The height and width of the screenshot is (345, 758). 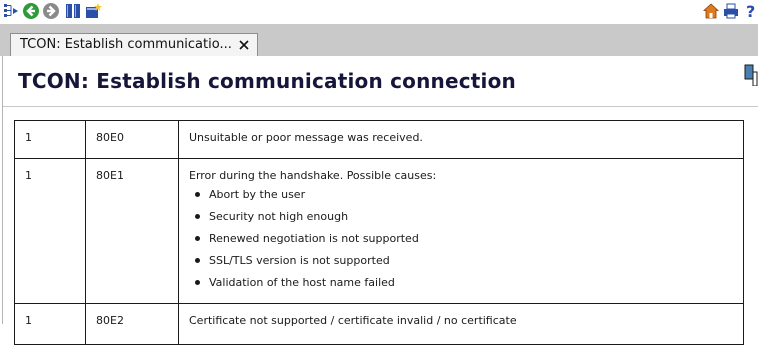 I want to click on list-item: Validation of the host name failed, so click(x=466, y=287).